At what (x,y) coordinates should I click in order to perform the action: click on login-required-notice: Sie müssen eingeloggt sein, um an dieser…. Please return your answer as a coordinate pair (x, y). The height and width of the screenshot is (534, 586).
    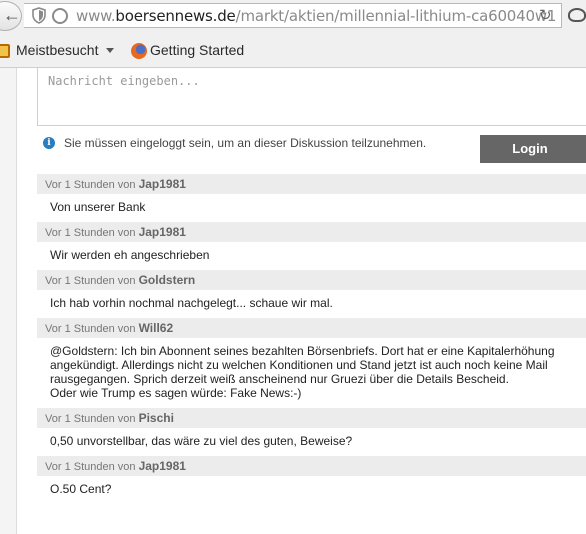
    Looking at the image, I should click on (245, 143).